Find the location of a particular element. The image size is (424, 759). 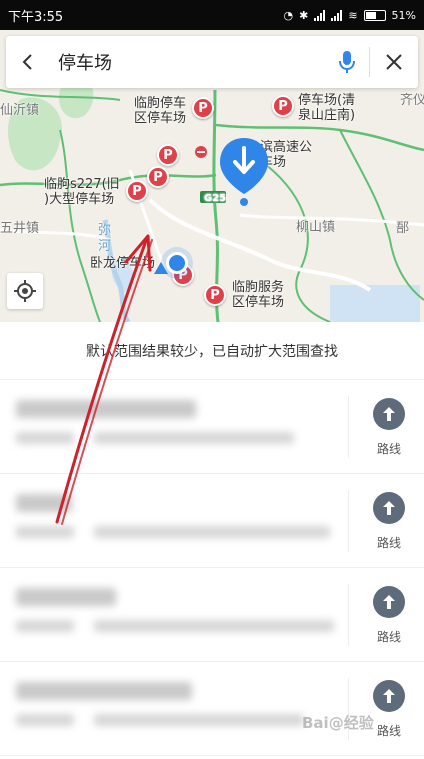

map-label-wujing-town: 五井镇 is located at coordinates (20, 228).